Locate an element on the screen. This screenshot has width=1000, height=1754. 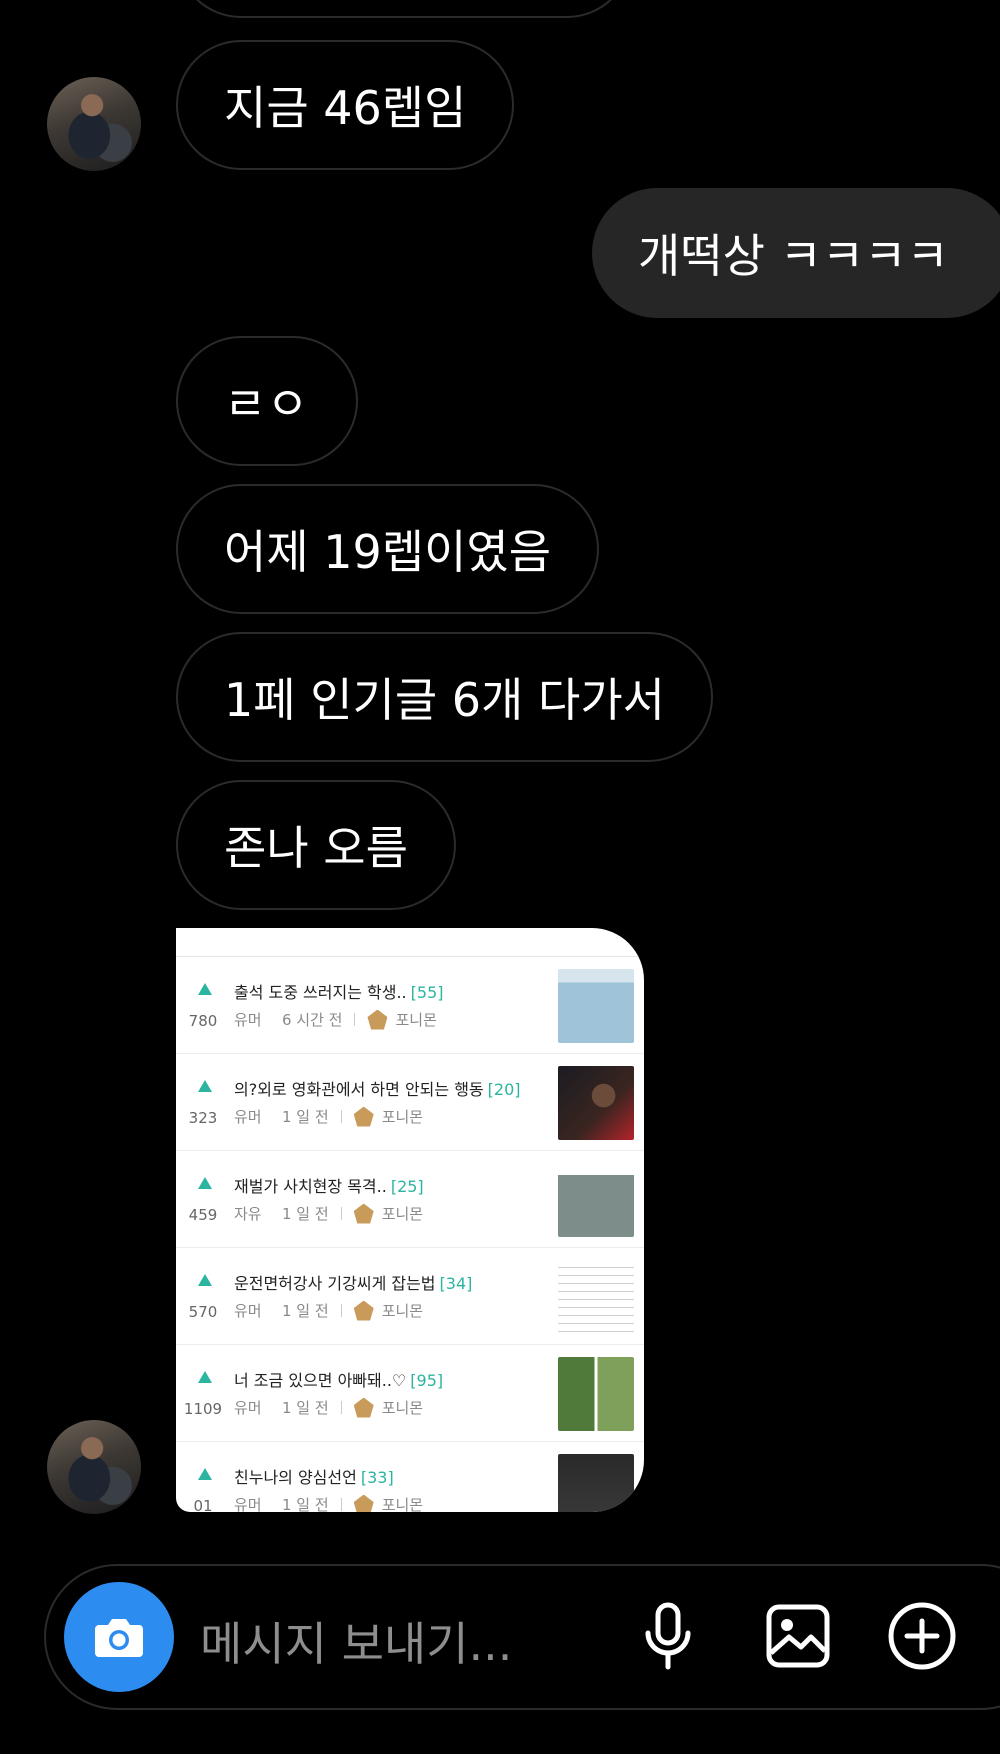
camera-button is located at coordinates (119, 1637).